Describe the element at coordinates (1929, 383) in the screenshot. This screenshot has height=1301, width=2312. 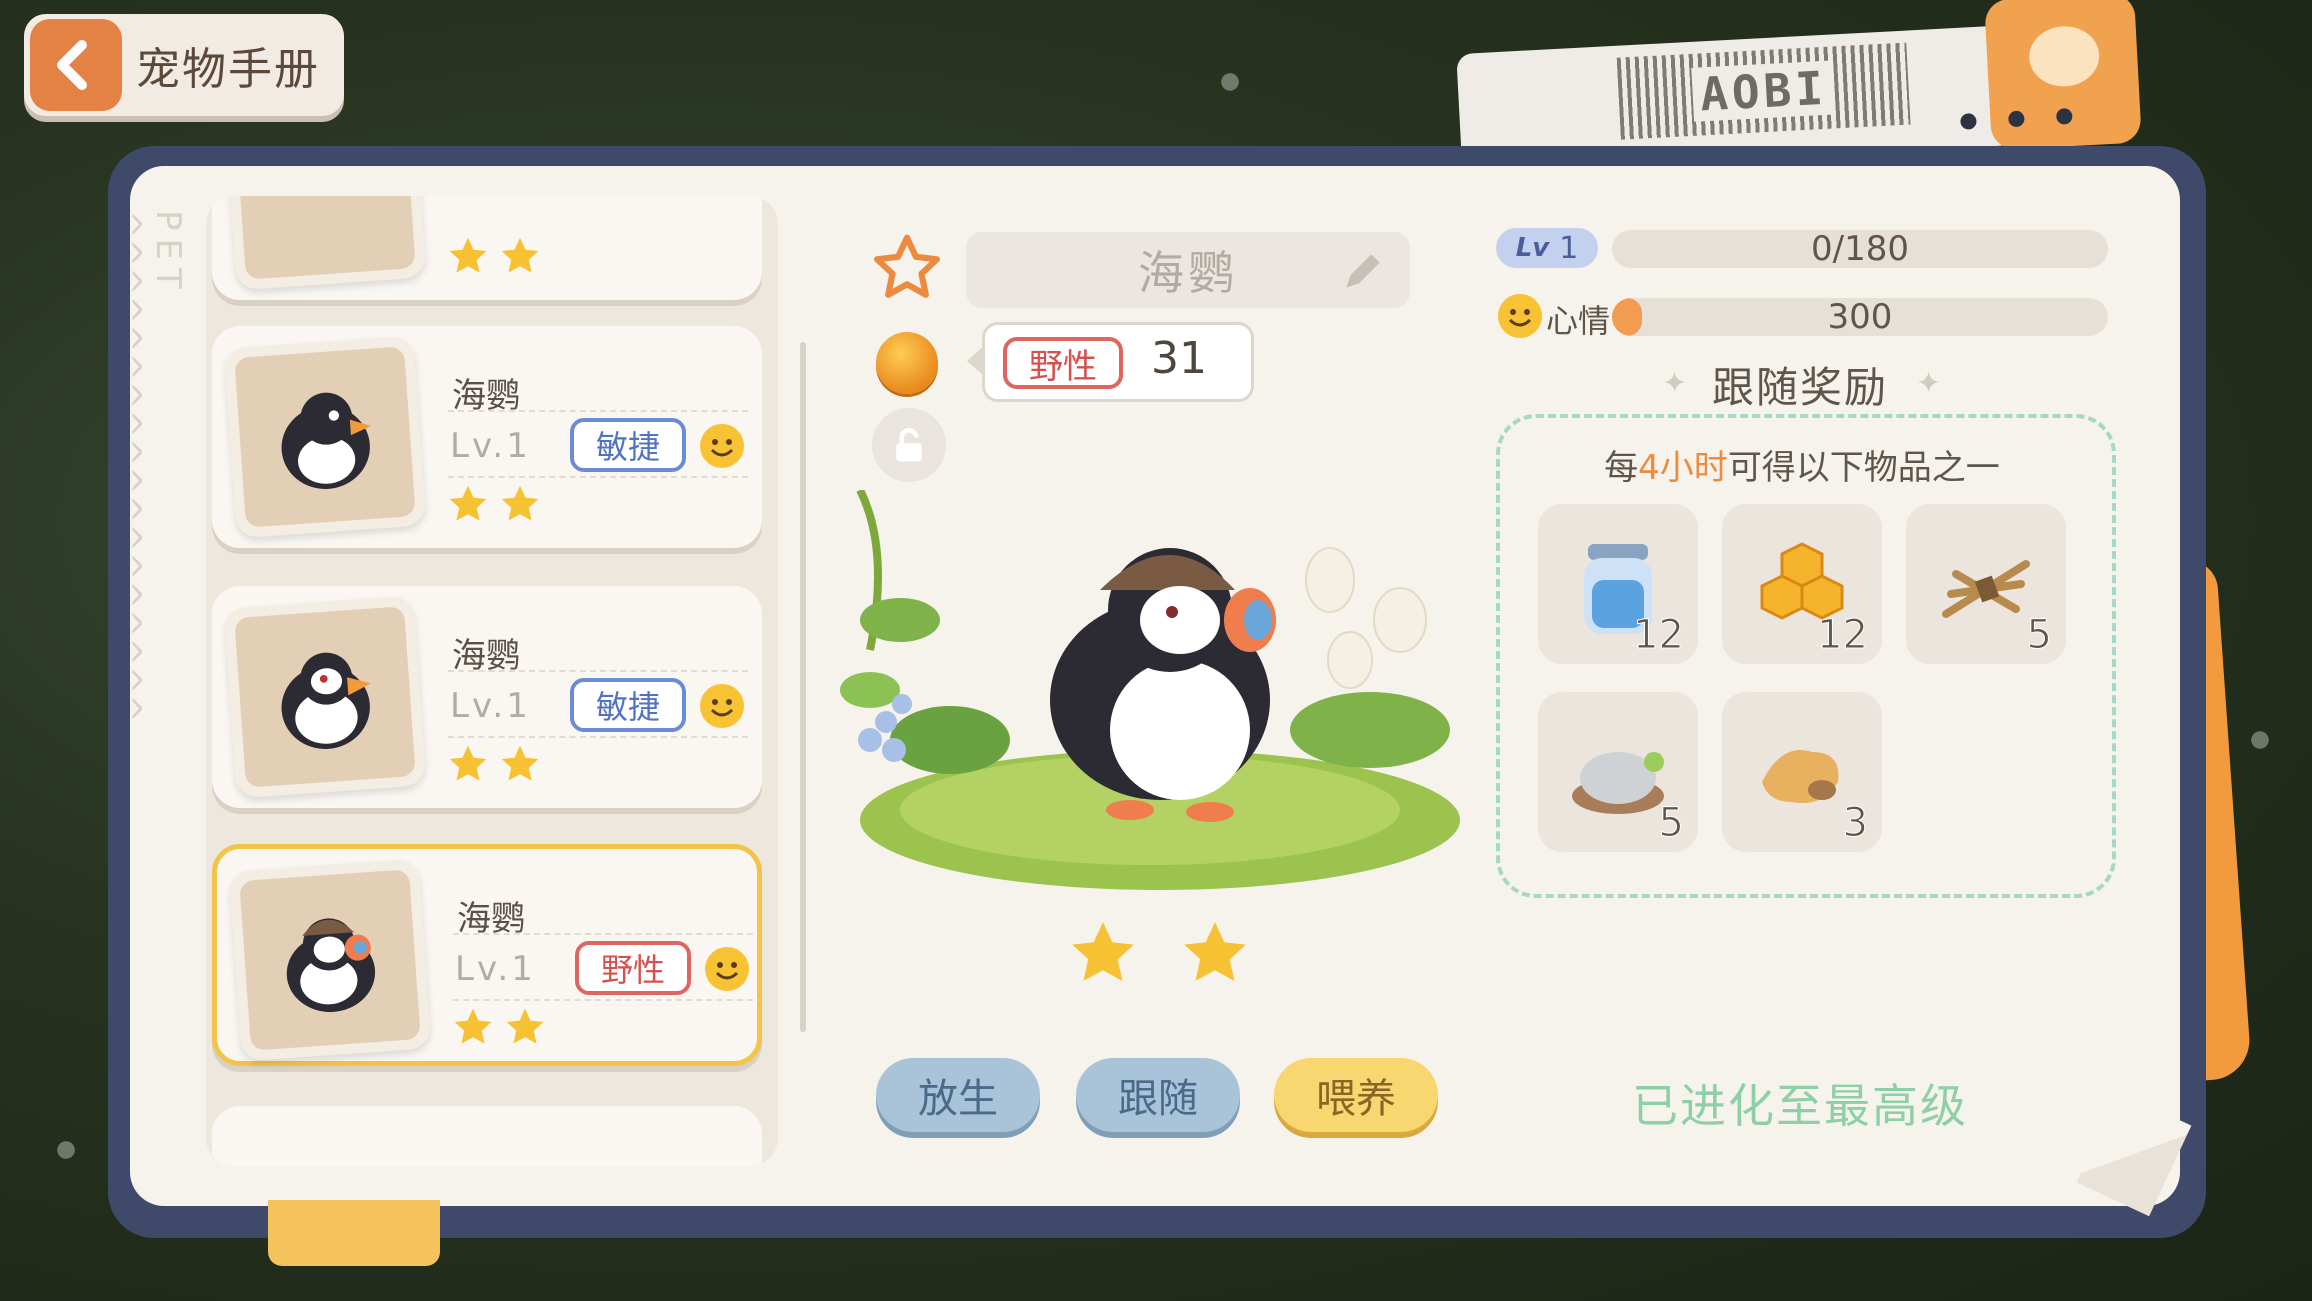
I see `sparkle-icon: ✦` at that location.